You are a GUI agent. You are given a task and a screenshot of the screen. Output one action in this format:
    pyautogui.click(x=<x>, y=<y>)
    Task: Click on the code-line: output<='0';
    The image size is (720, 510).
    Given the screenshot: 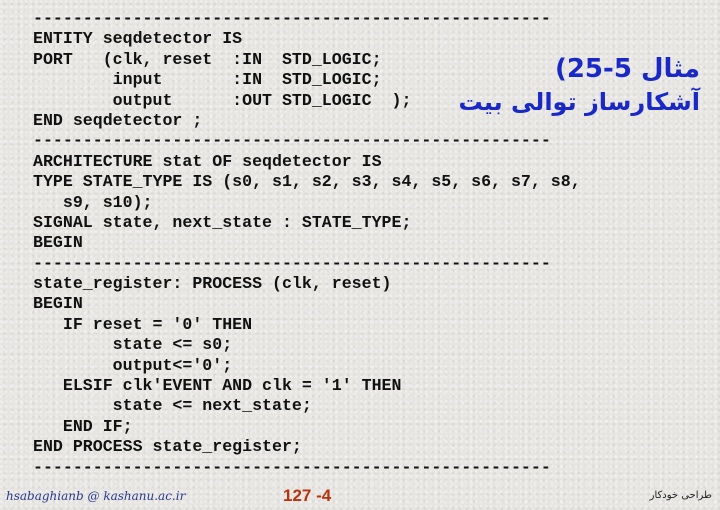 What is the action you would take?
    pyautogui.click(x=133, y=365)
    